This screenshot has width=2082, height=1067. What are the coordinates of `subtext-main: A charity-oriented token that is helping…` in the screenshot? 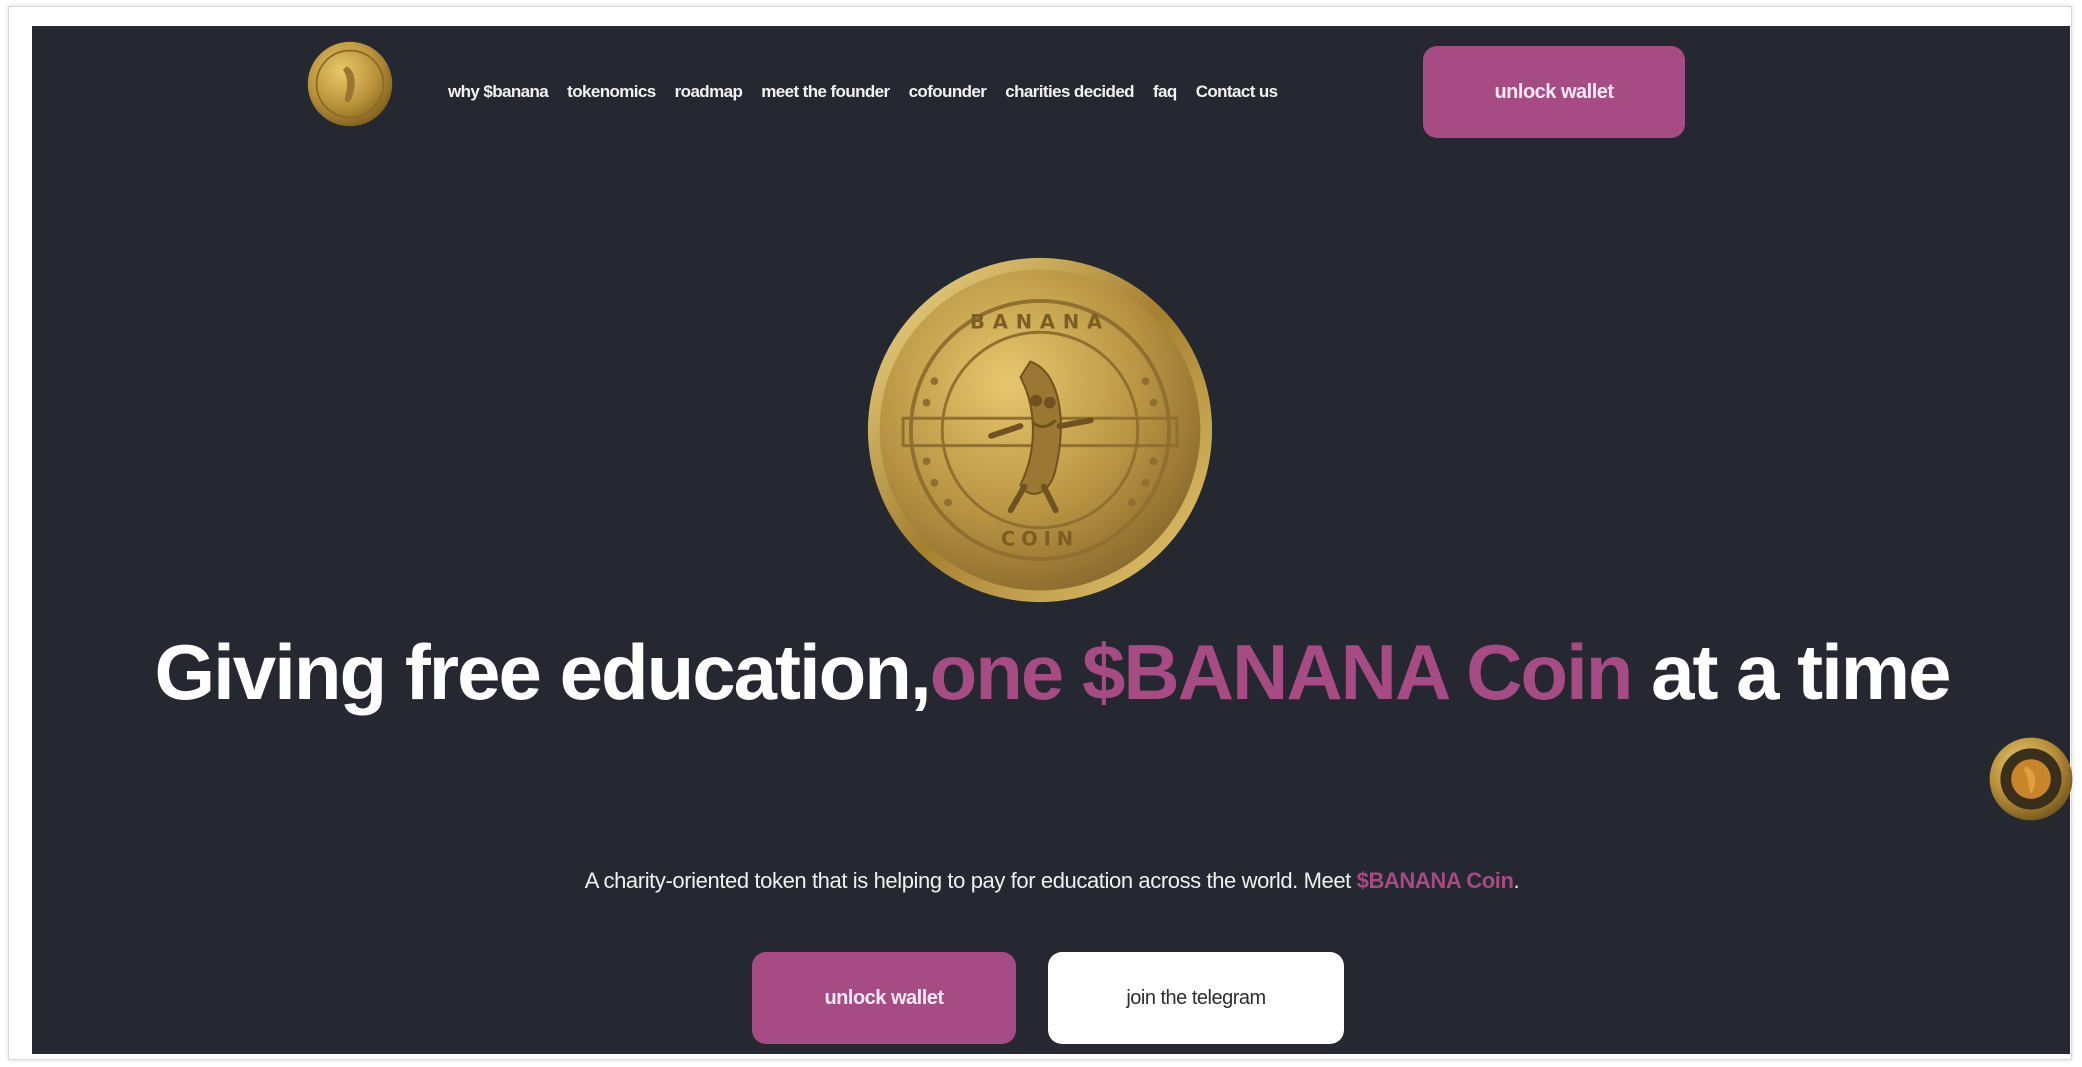 It's located at (970, 880).